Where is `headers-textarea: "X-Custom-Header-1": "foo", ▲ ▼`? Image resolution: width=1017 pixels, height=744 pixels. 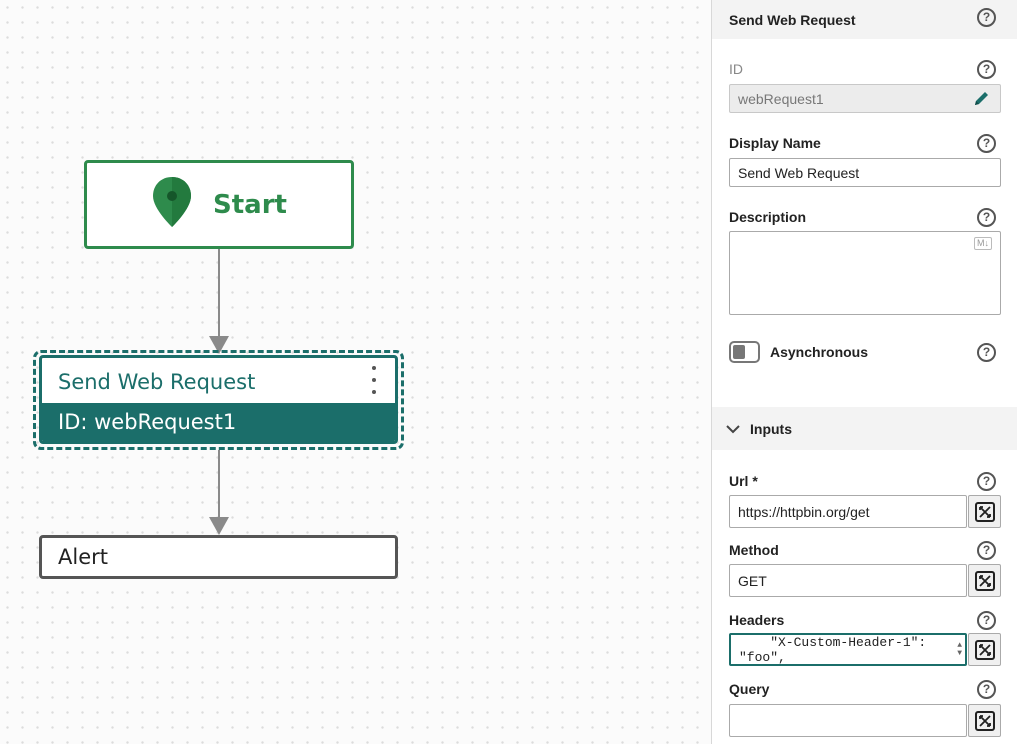
headers-textarea: "X-Custom-Header-1": "foo", ▲ ▼ is located at coordinates (848, 649).